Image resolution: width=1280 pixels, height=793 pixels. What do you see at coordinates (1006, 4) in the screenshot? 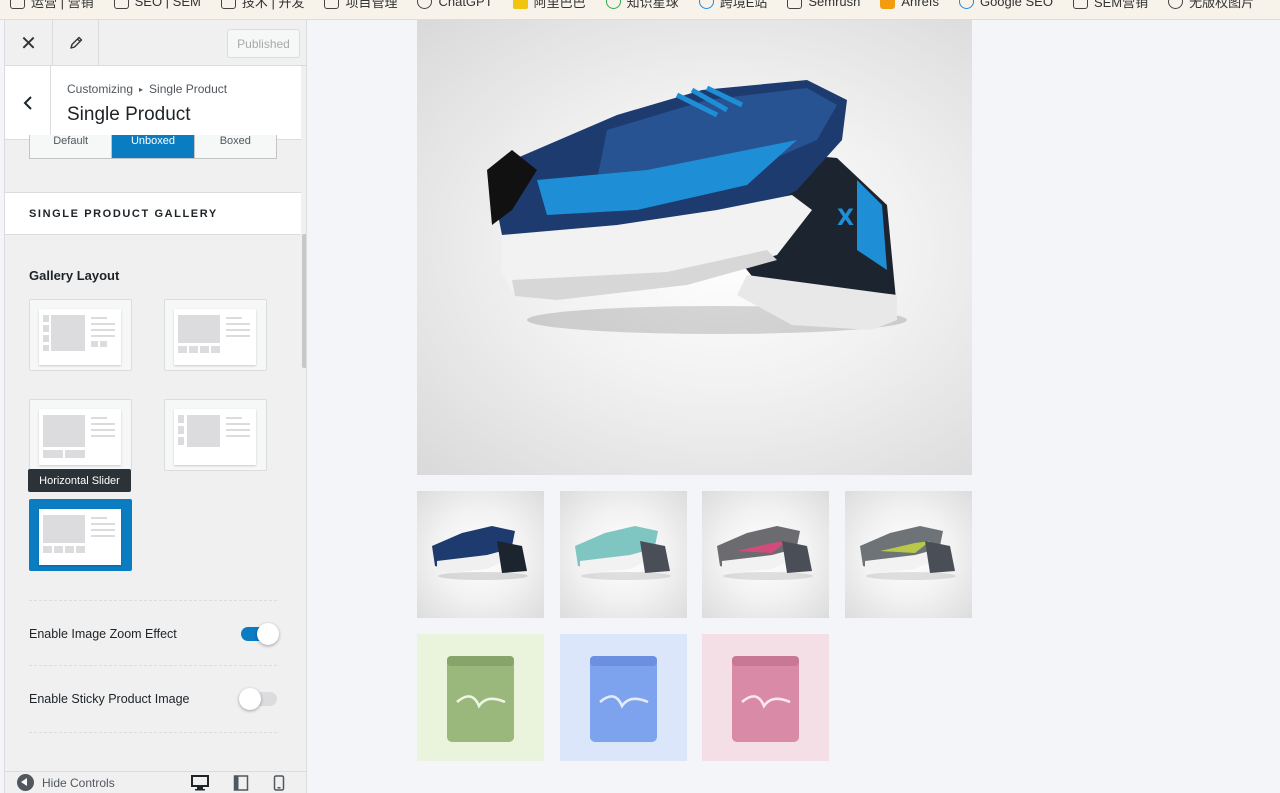
I see `bookmark-item: Google SEO` at bounding box center [1006, 4].